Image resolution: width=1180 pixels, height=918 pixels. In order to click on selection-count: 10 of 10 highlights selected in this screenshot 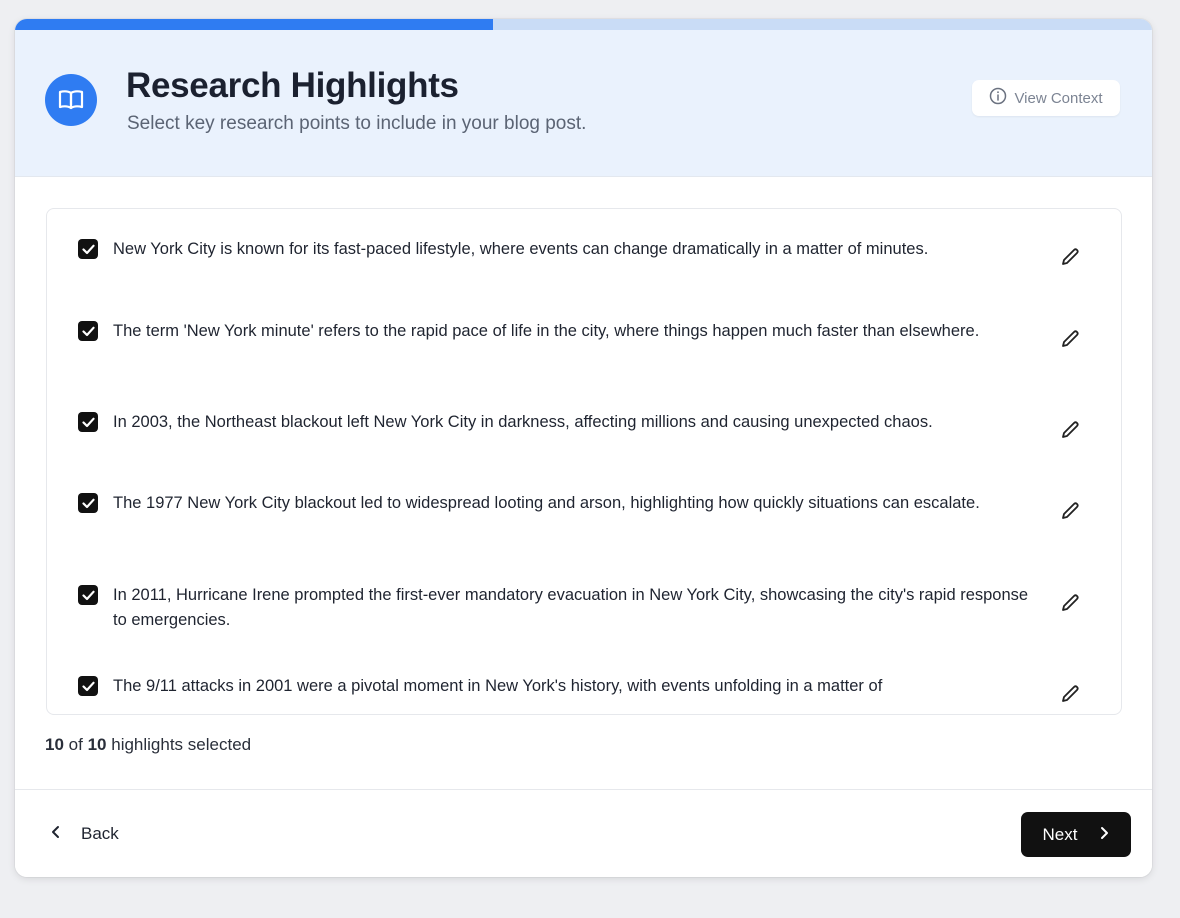, I will do `click(148, 745)`.